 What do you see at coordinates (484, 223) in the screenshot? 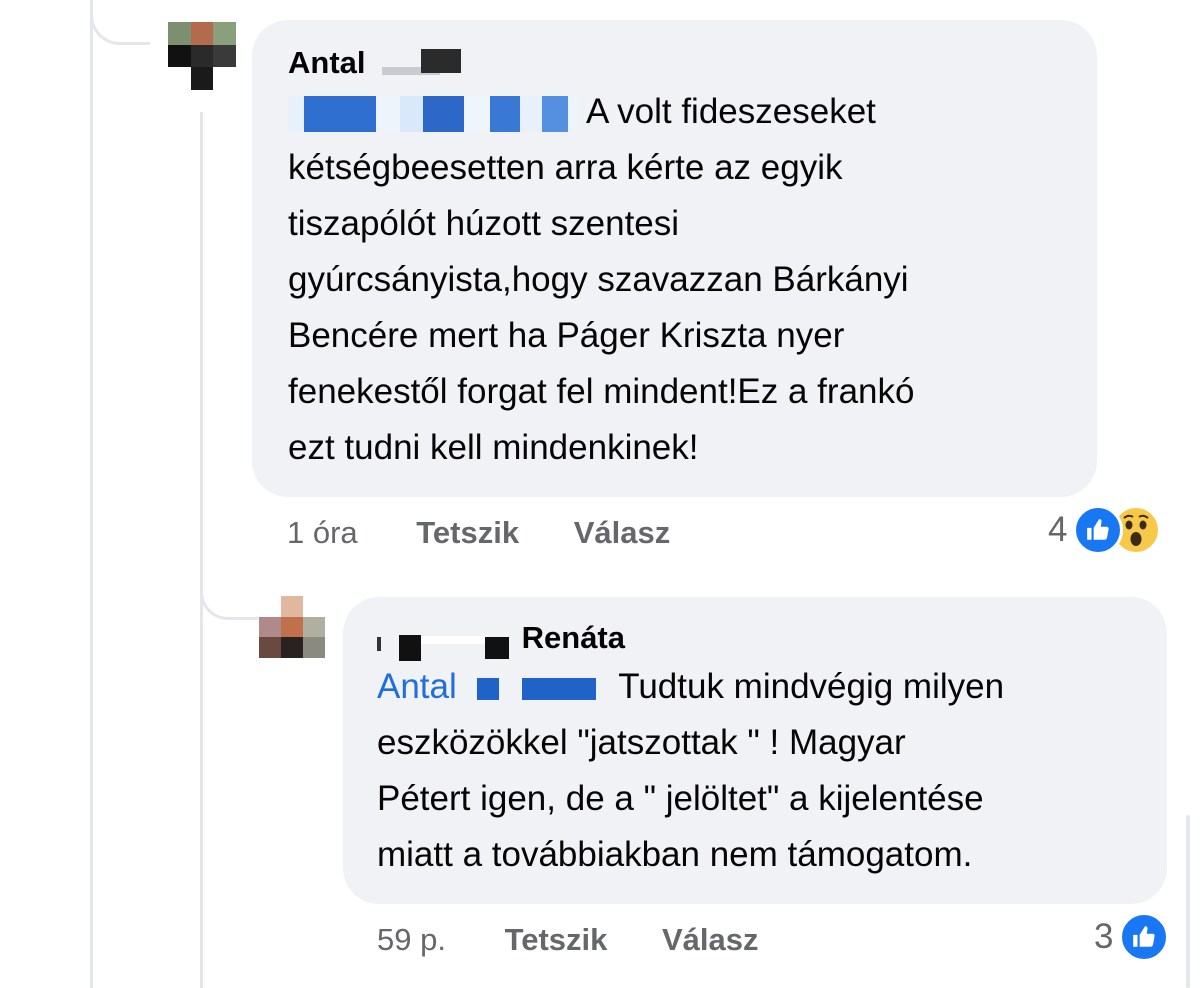
I see `text-line: tiszapólót húzott szentesi` at bounding box center [484, 223].